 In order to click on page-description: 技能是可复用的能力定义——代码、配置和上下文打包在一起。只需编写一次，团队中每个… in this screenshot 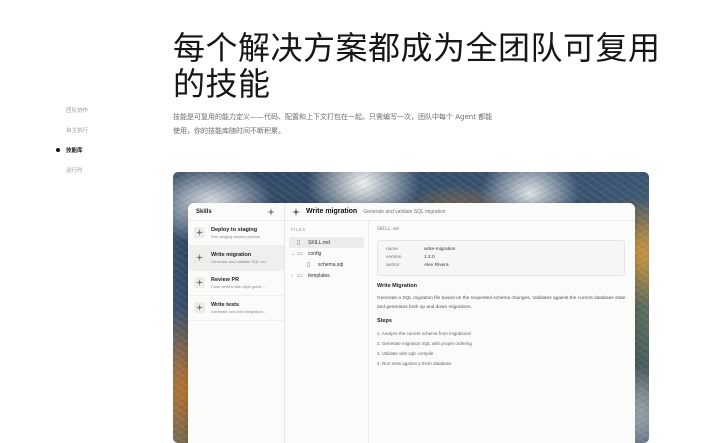, I will do `click(333, 124)`.